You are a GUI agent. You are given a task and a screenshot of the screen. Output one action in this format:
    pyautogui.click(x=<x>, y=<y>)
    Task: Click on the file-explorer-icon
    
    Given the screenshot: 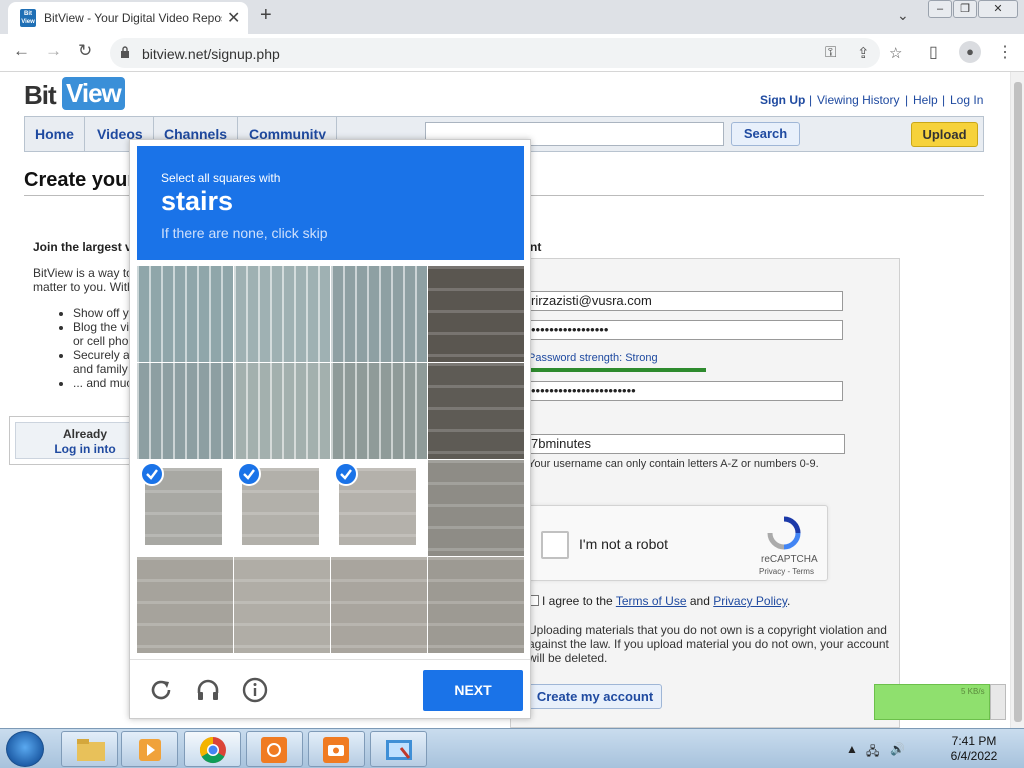 What is the action you would take?
    pyautogui.click(x=89, y=749)
    